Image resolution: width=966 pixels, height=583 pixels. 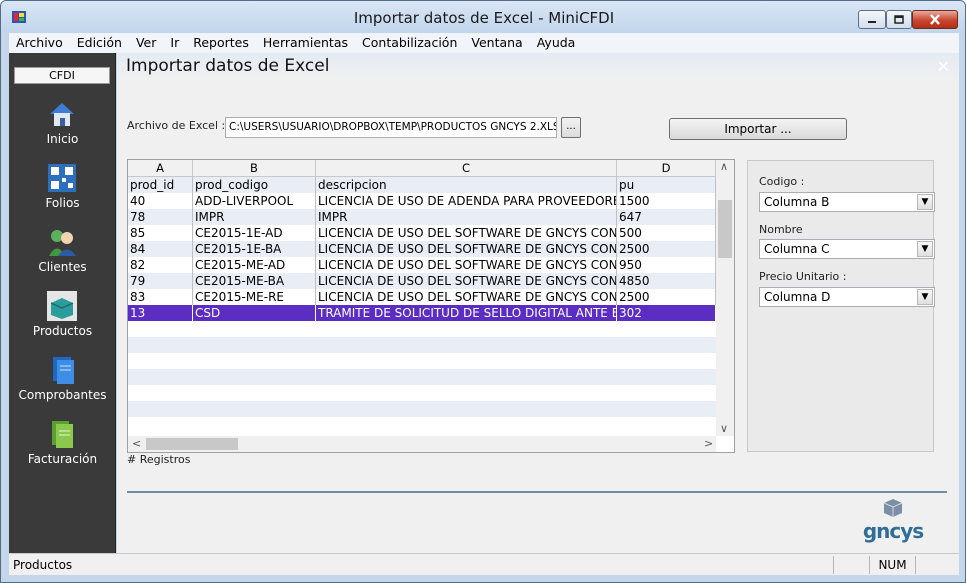 I want to click on column-header-c: C, so click(x=466, y=168).